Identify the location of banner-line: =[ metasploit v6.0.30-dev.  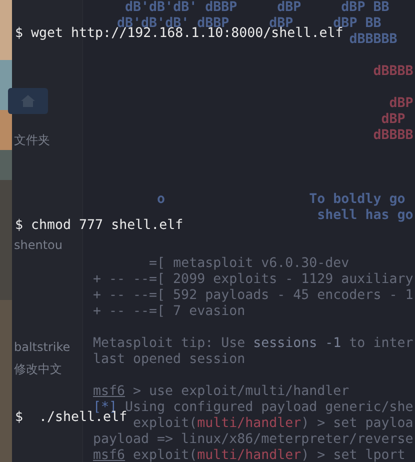
(249, 263).